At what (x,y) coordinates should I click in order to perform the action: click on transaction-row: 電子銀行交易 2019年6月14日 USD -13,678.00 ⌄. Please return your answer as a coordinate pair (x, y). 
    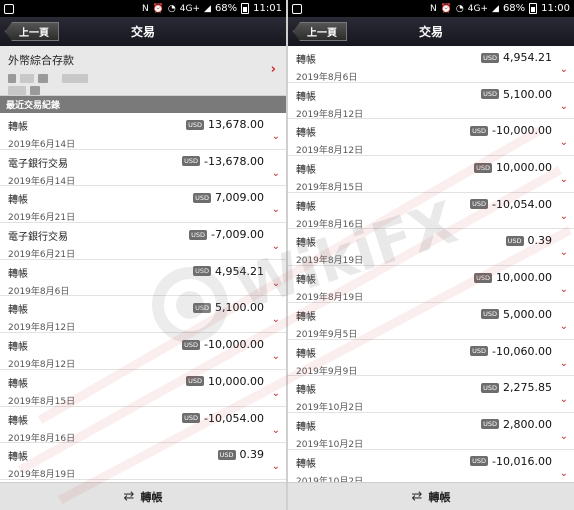
    Looking at the image, I should click on (143, 168).